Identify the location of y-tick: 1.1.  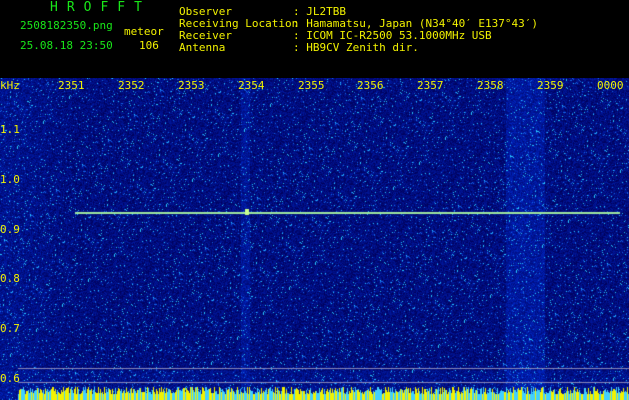
(10, 129).